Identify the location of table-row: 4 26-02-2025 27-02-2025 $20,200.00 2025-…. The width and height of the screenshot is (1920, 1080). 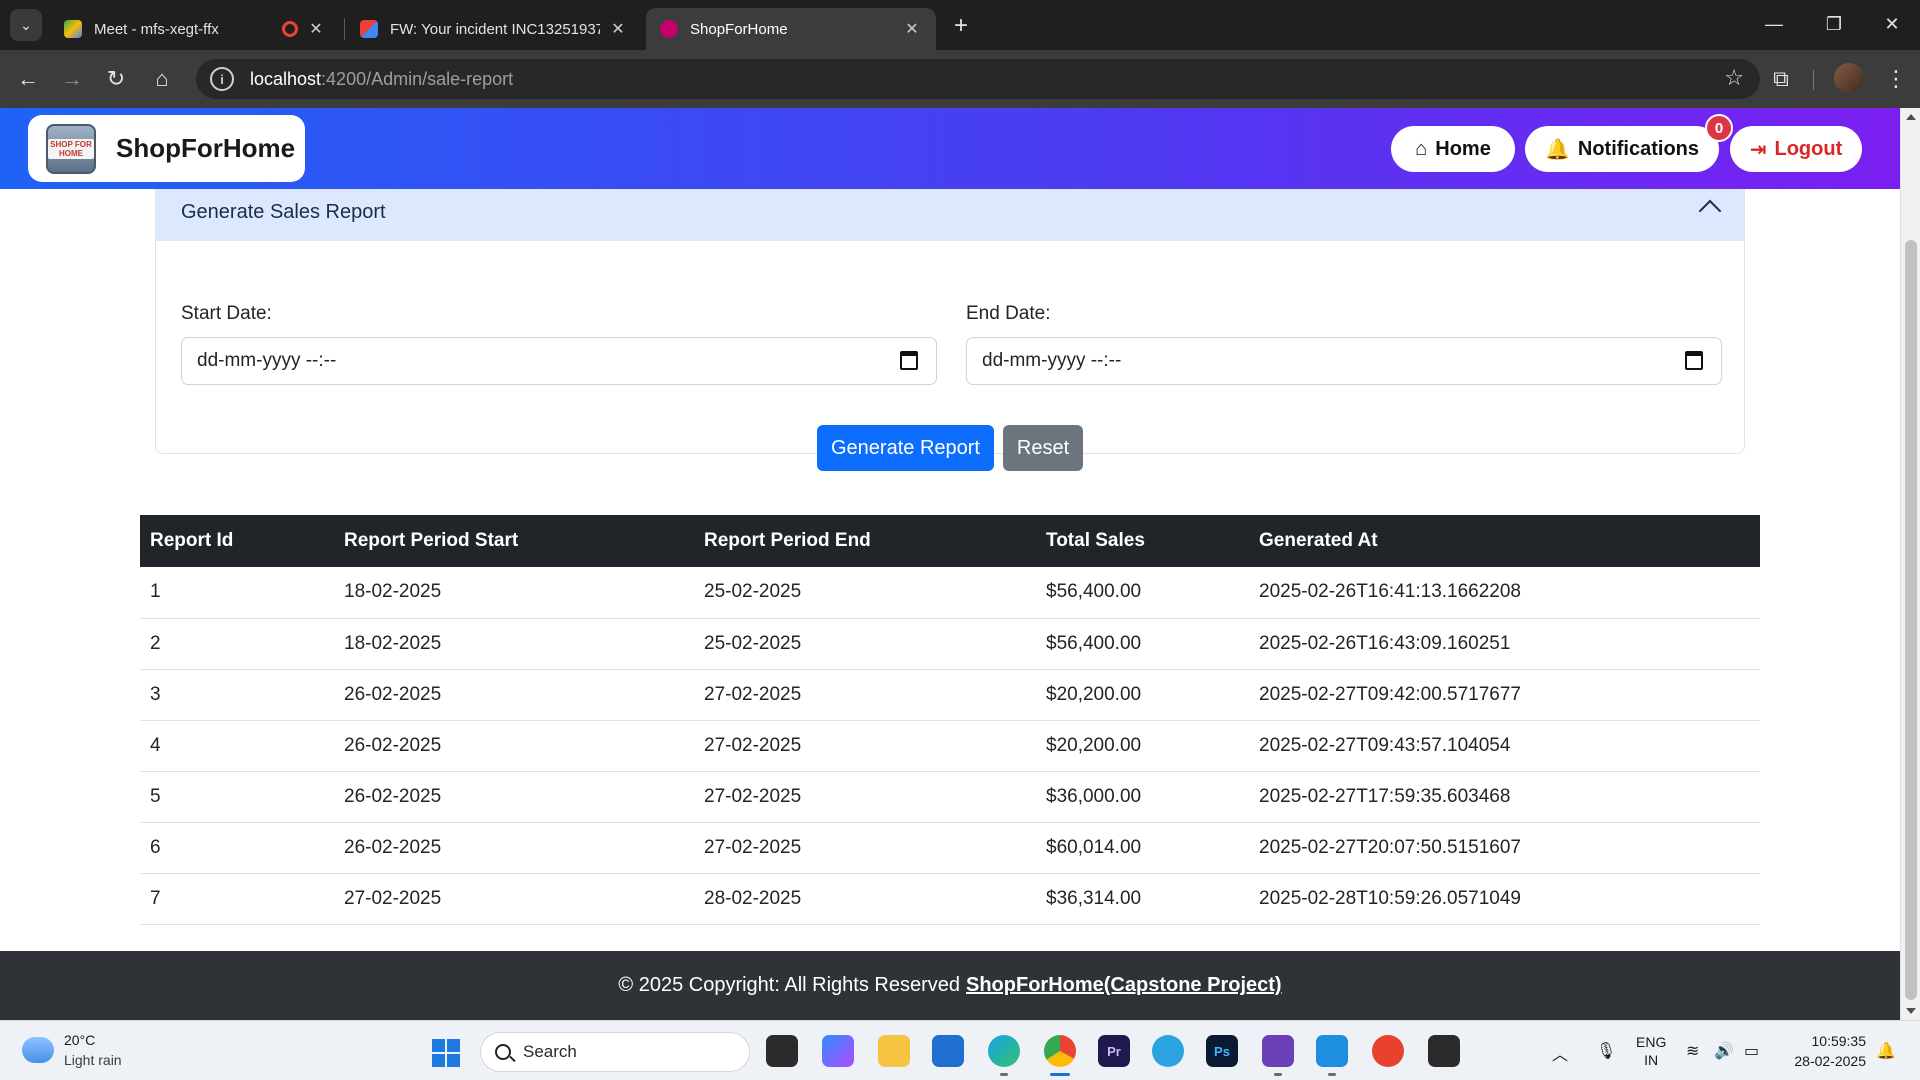
(950, 746).